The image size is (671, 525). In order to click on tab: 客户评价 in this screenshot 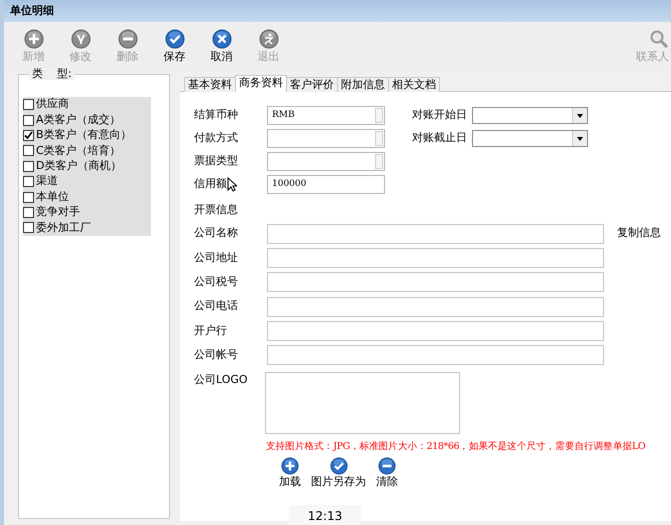, I will do `click(312, 84)`.